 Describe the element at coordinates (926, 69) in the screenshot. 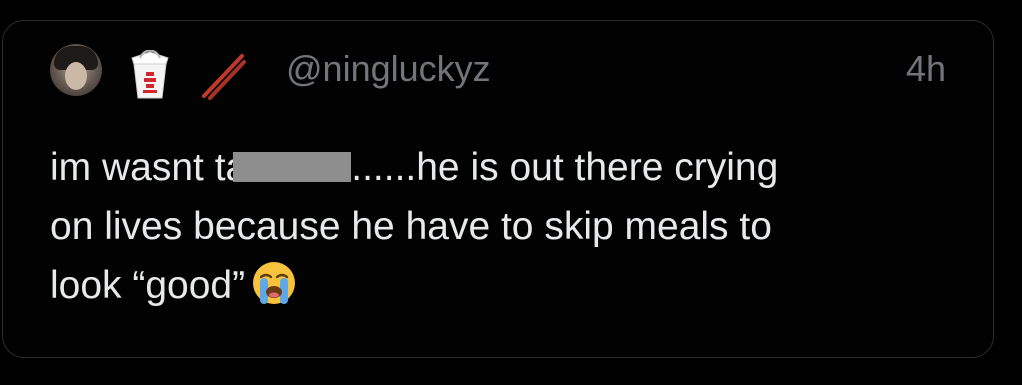

I see `timestamp: 4h` at that location.